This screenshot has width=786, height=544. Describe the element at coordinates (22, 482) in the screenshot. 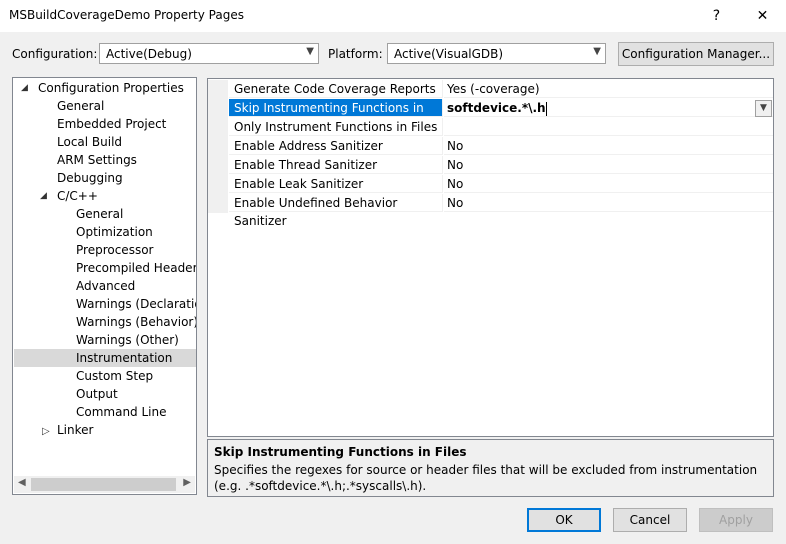

I see `scroll-left-icon: ◀` at that location.